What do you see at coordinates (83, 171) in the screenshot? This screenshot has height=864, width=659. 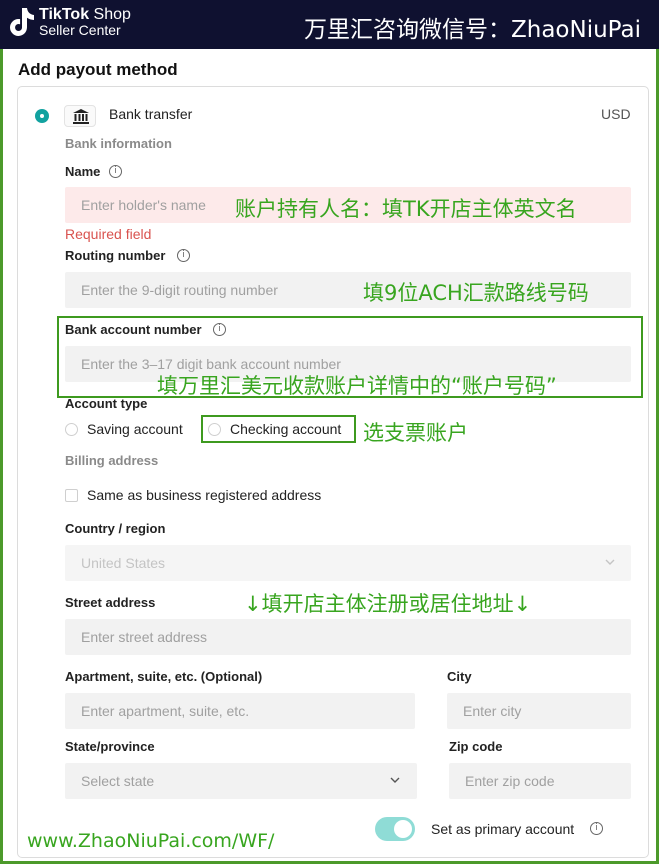 I see `name-label: Name` at bounding box center [83, 171].